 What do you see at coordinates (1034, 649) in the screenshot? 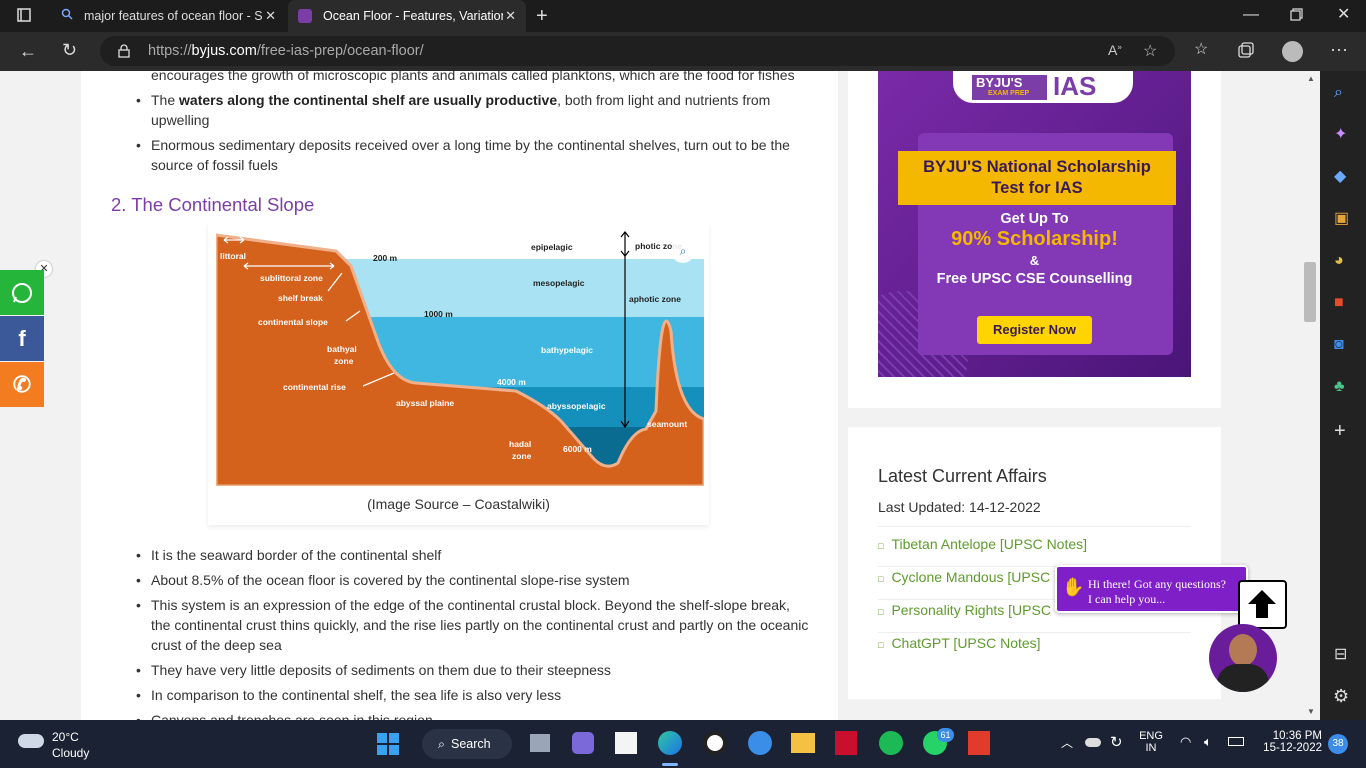
I see `list-item: □ ChatGPT [UPSC Notes]` at bounding box center [1034, 649].